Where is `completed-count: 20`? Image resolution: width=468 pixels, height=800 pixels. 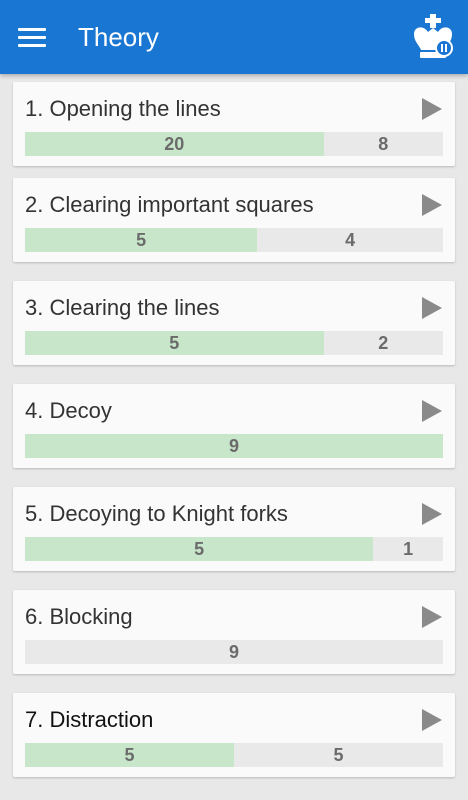 completed-count: 20 is located at coordinates (174, 144).